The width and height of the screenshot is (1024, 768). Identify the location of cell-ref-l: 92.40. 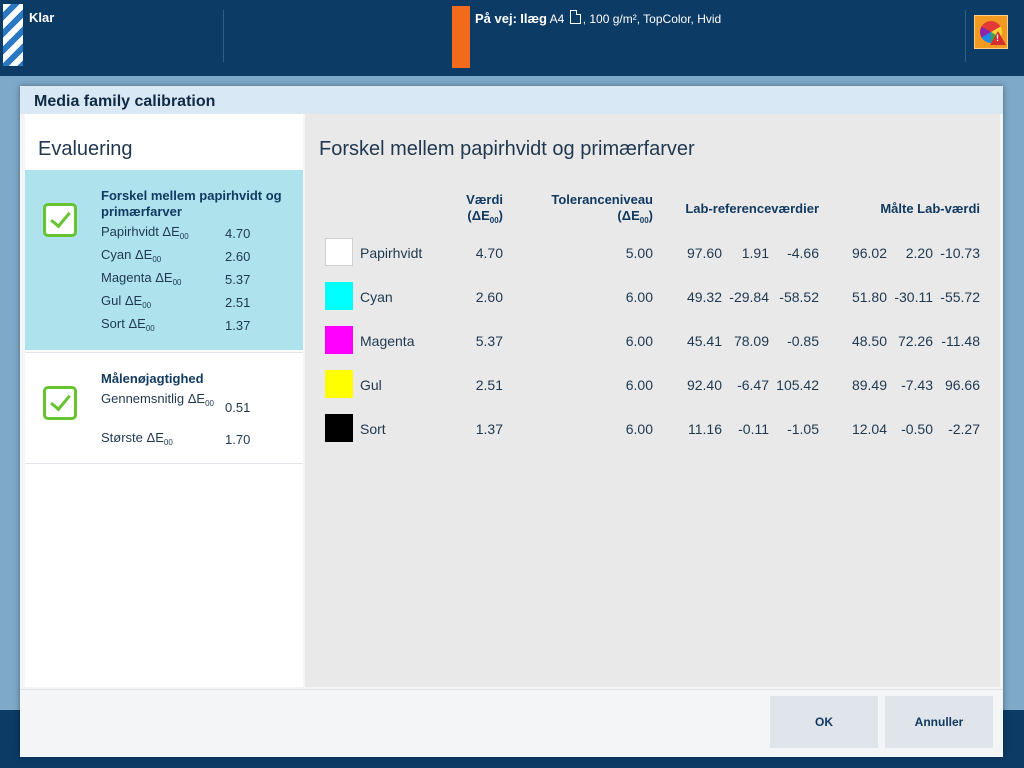
(704, 385).